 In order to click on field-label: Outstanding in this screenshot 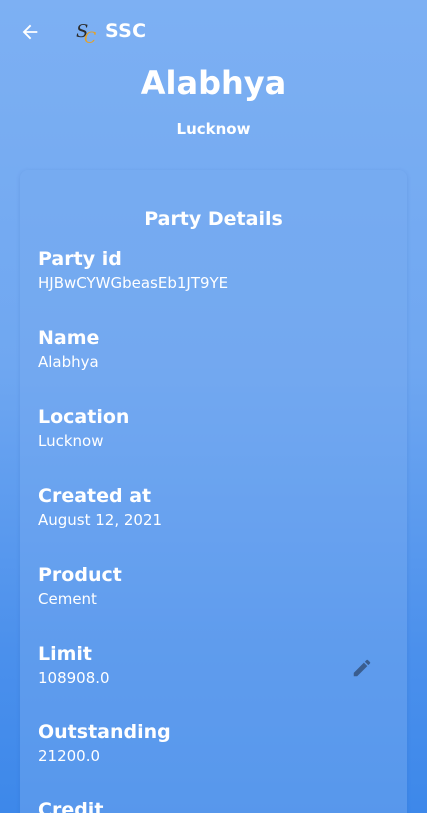, I will do `click(104, 732)`.